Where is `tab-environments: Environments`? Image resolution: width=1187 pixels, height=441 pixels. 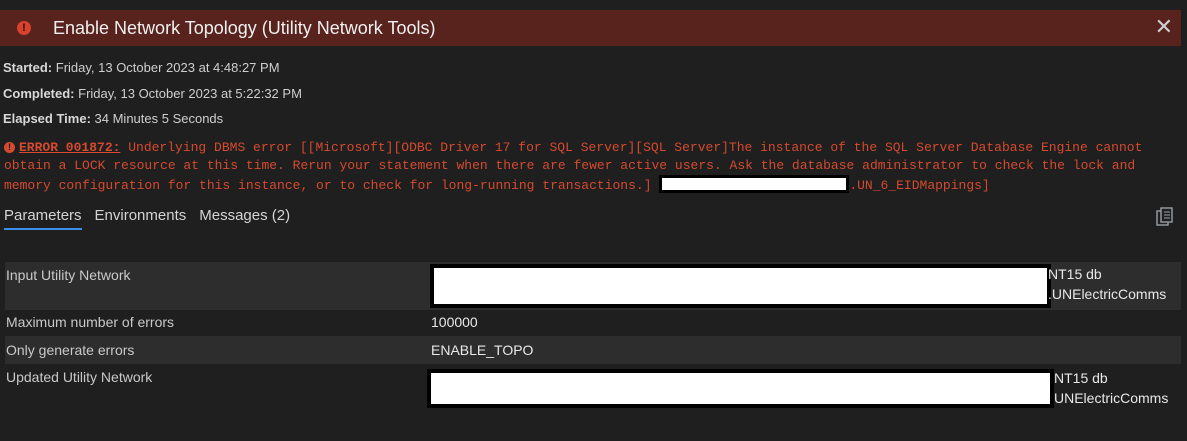 tab-environments: Environments is located at coordinates (141, 218).